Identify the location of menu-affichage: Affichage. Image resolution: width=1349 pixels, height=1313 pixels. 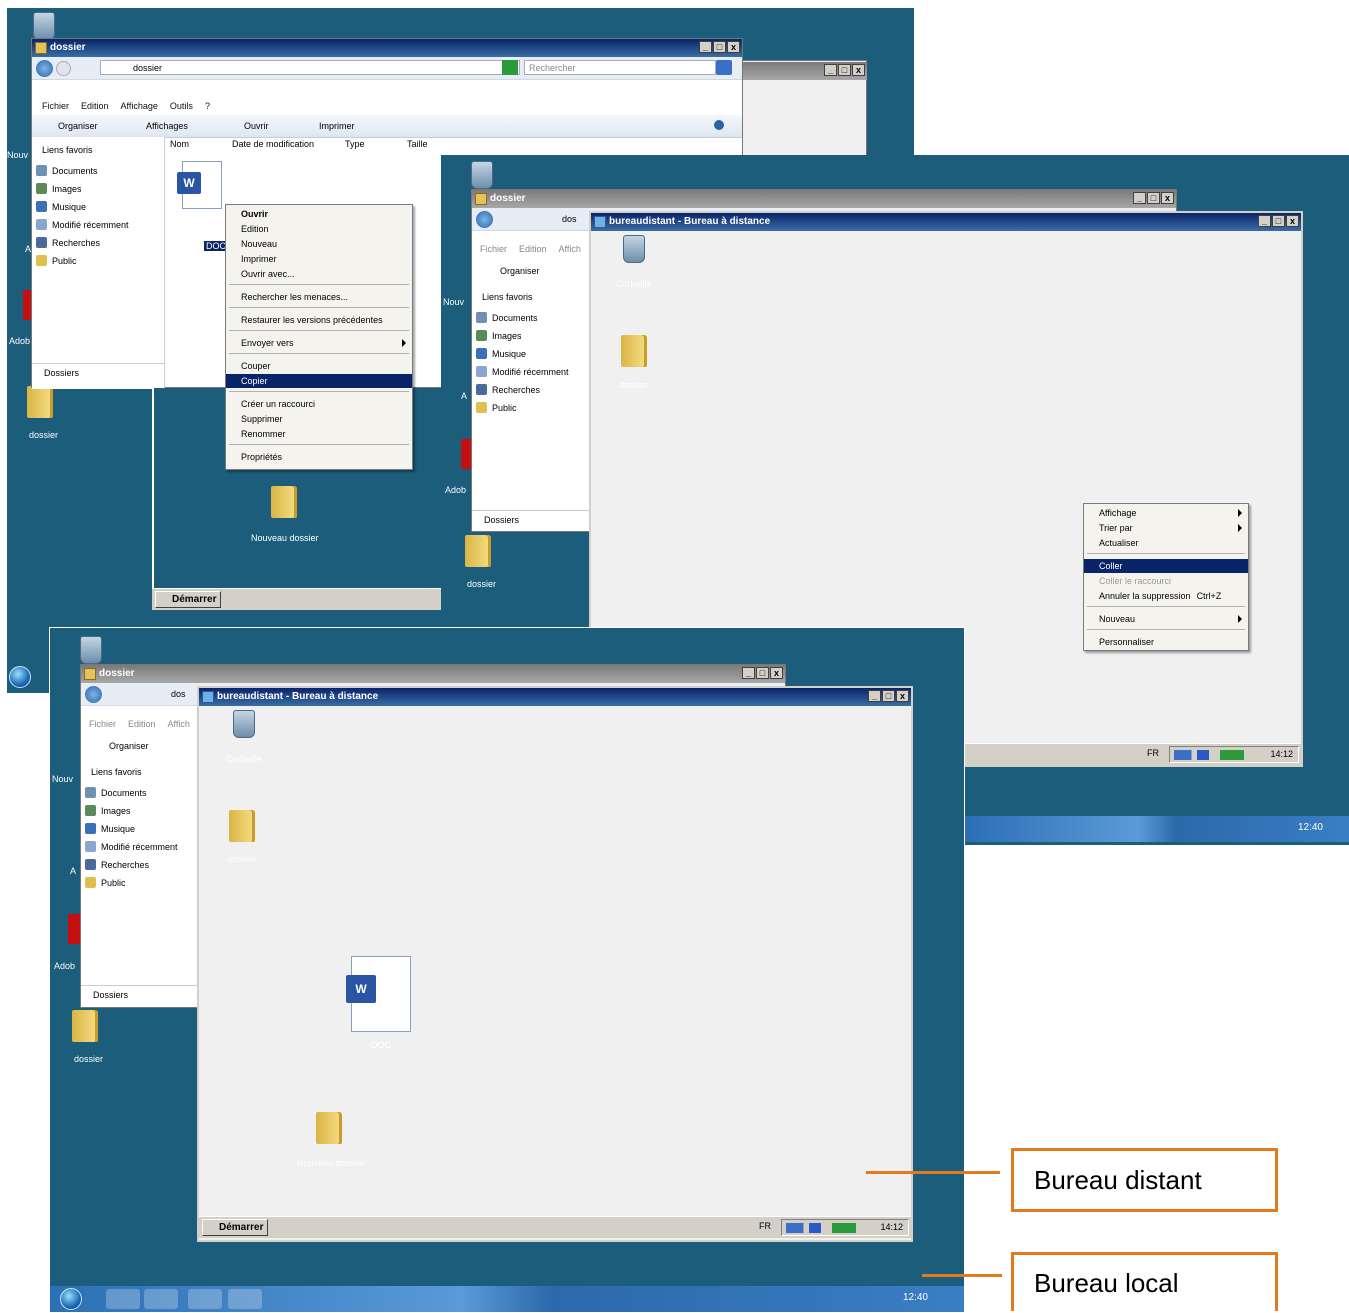
(139, 106).